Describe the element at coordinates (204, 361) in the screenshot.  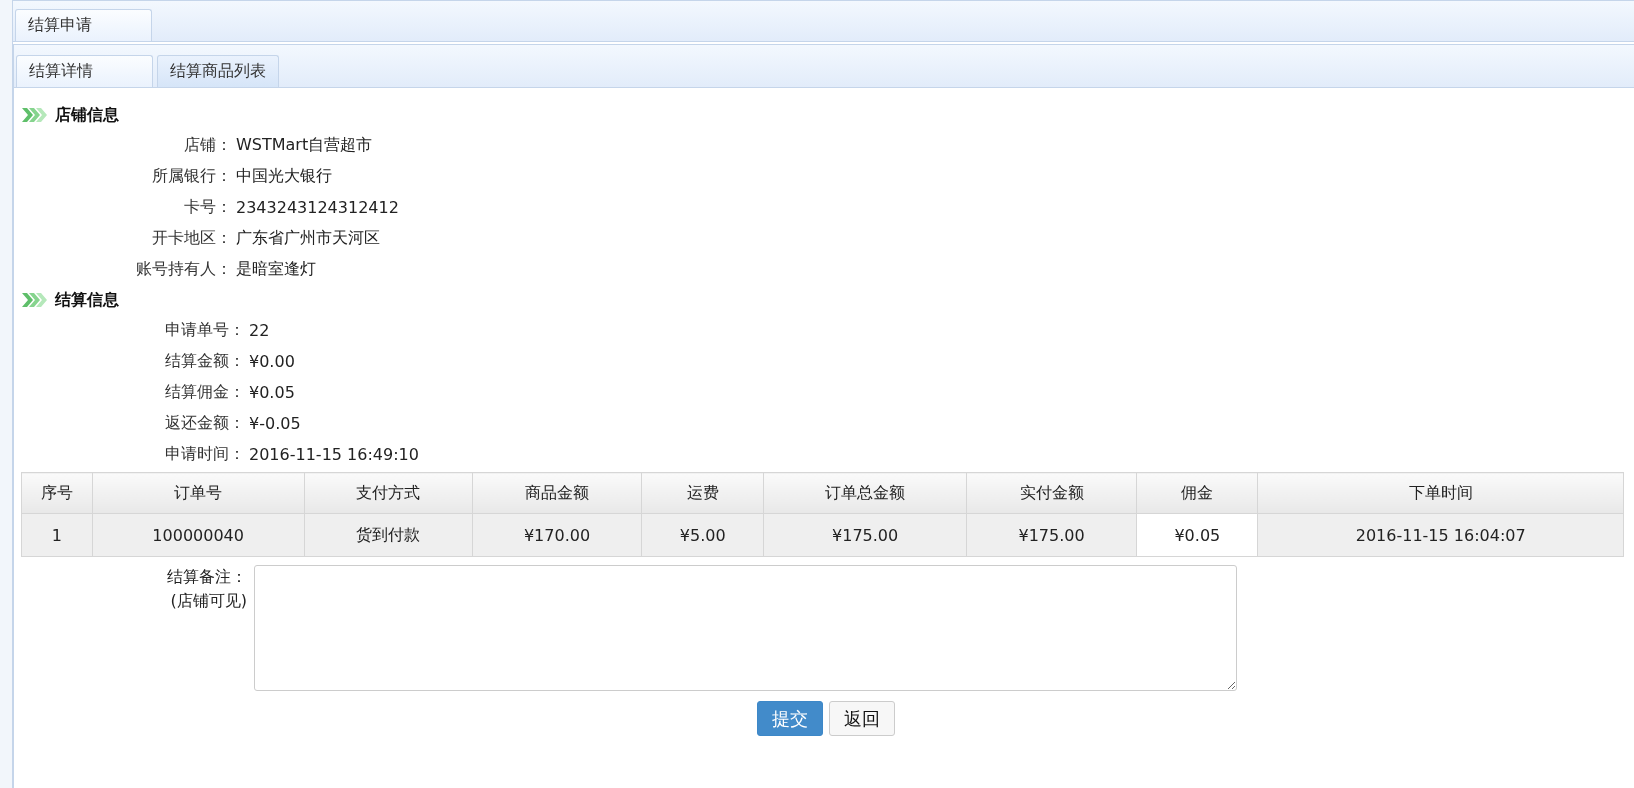
I see `field-label: 结算金额：` at that location.